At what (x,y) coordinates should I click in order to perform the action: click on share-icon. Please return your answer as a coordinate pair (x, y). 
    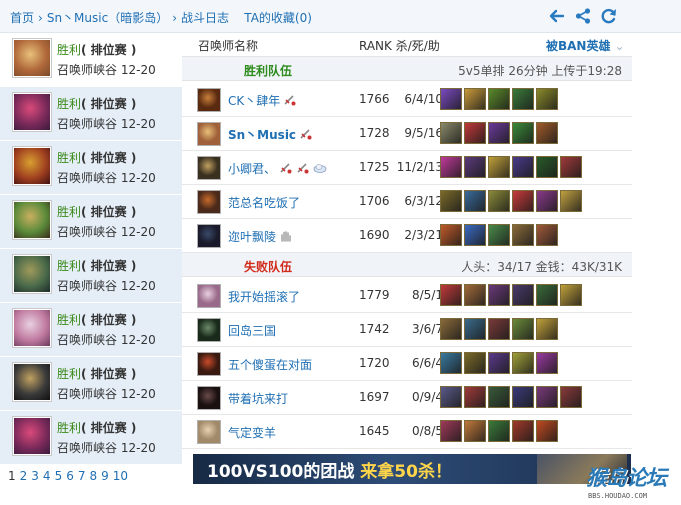
    Looking at the image, I should click on (583, 16).